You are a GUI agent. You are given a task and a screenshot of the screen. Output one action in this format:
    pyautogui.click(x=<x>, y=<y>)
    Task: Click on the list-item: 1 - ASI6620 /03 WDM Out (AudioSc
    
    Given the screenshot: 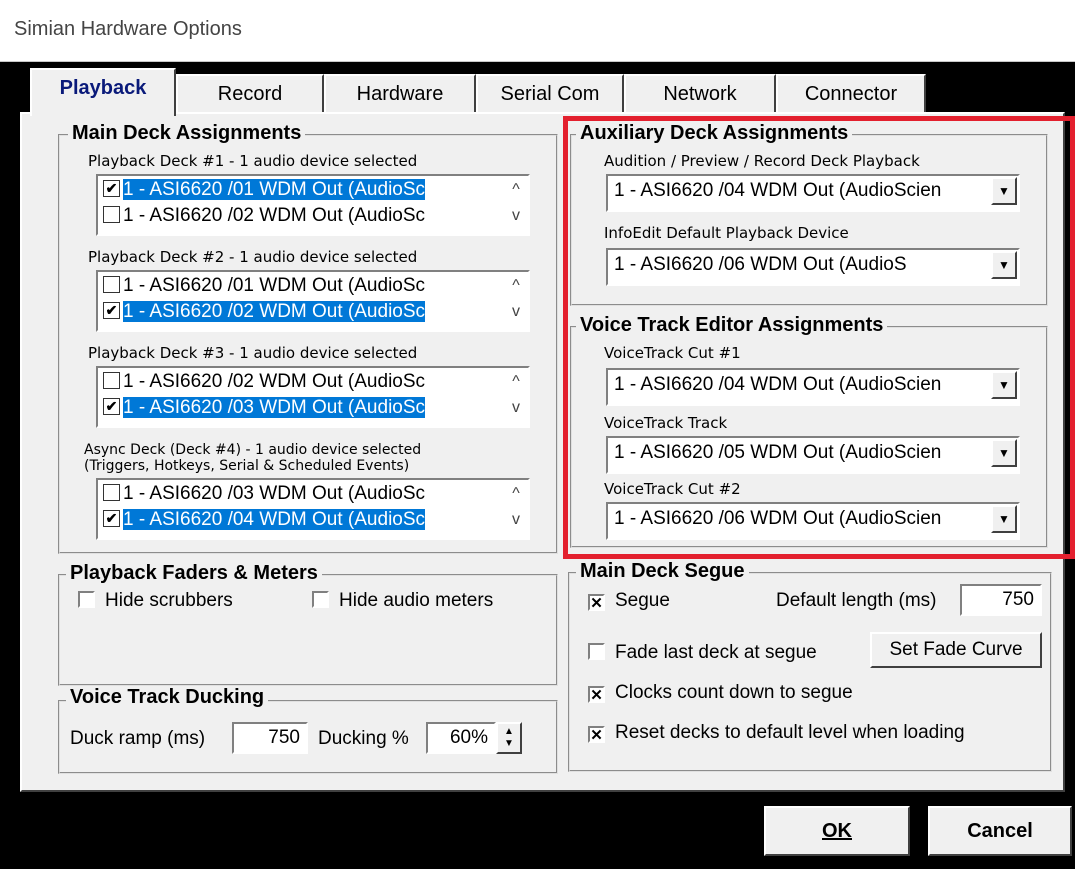 What is the action you would take?
    pyautogui.click(x=262, y=494)
    